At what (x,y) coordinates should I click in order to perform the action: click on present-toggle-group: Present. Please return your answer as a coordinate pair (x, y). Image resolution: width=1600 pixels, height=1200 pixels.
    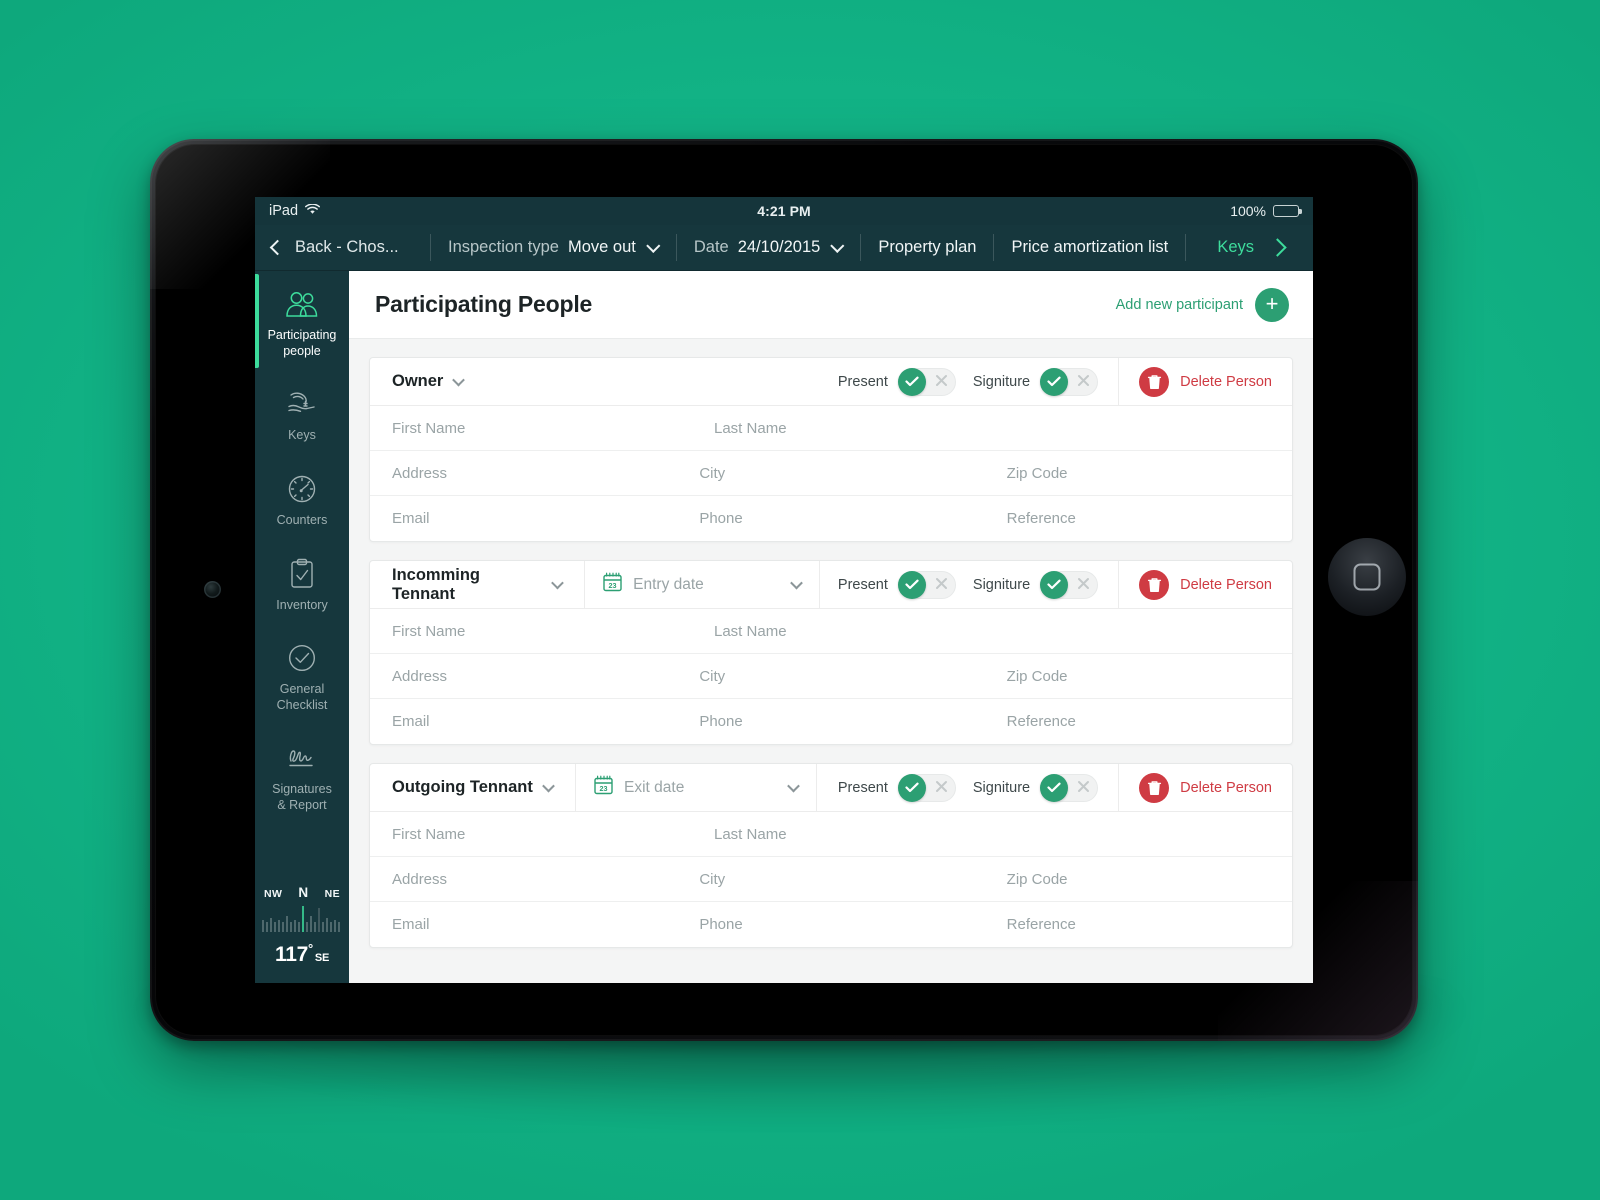
    Looking at the image, I should click on (897, 584).